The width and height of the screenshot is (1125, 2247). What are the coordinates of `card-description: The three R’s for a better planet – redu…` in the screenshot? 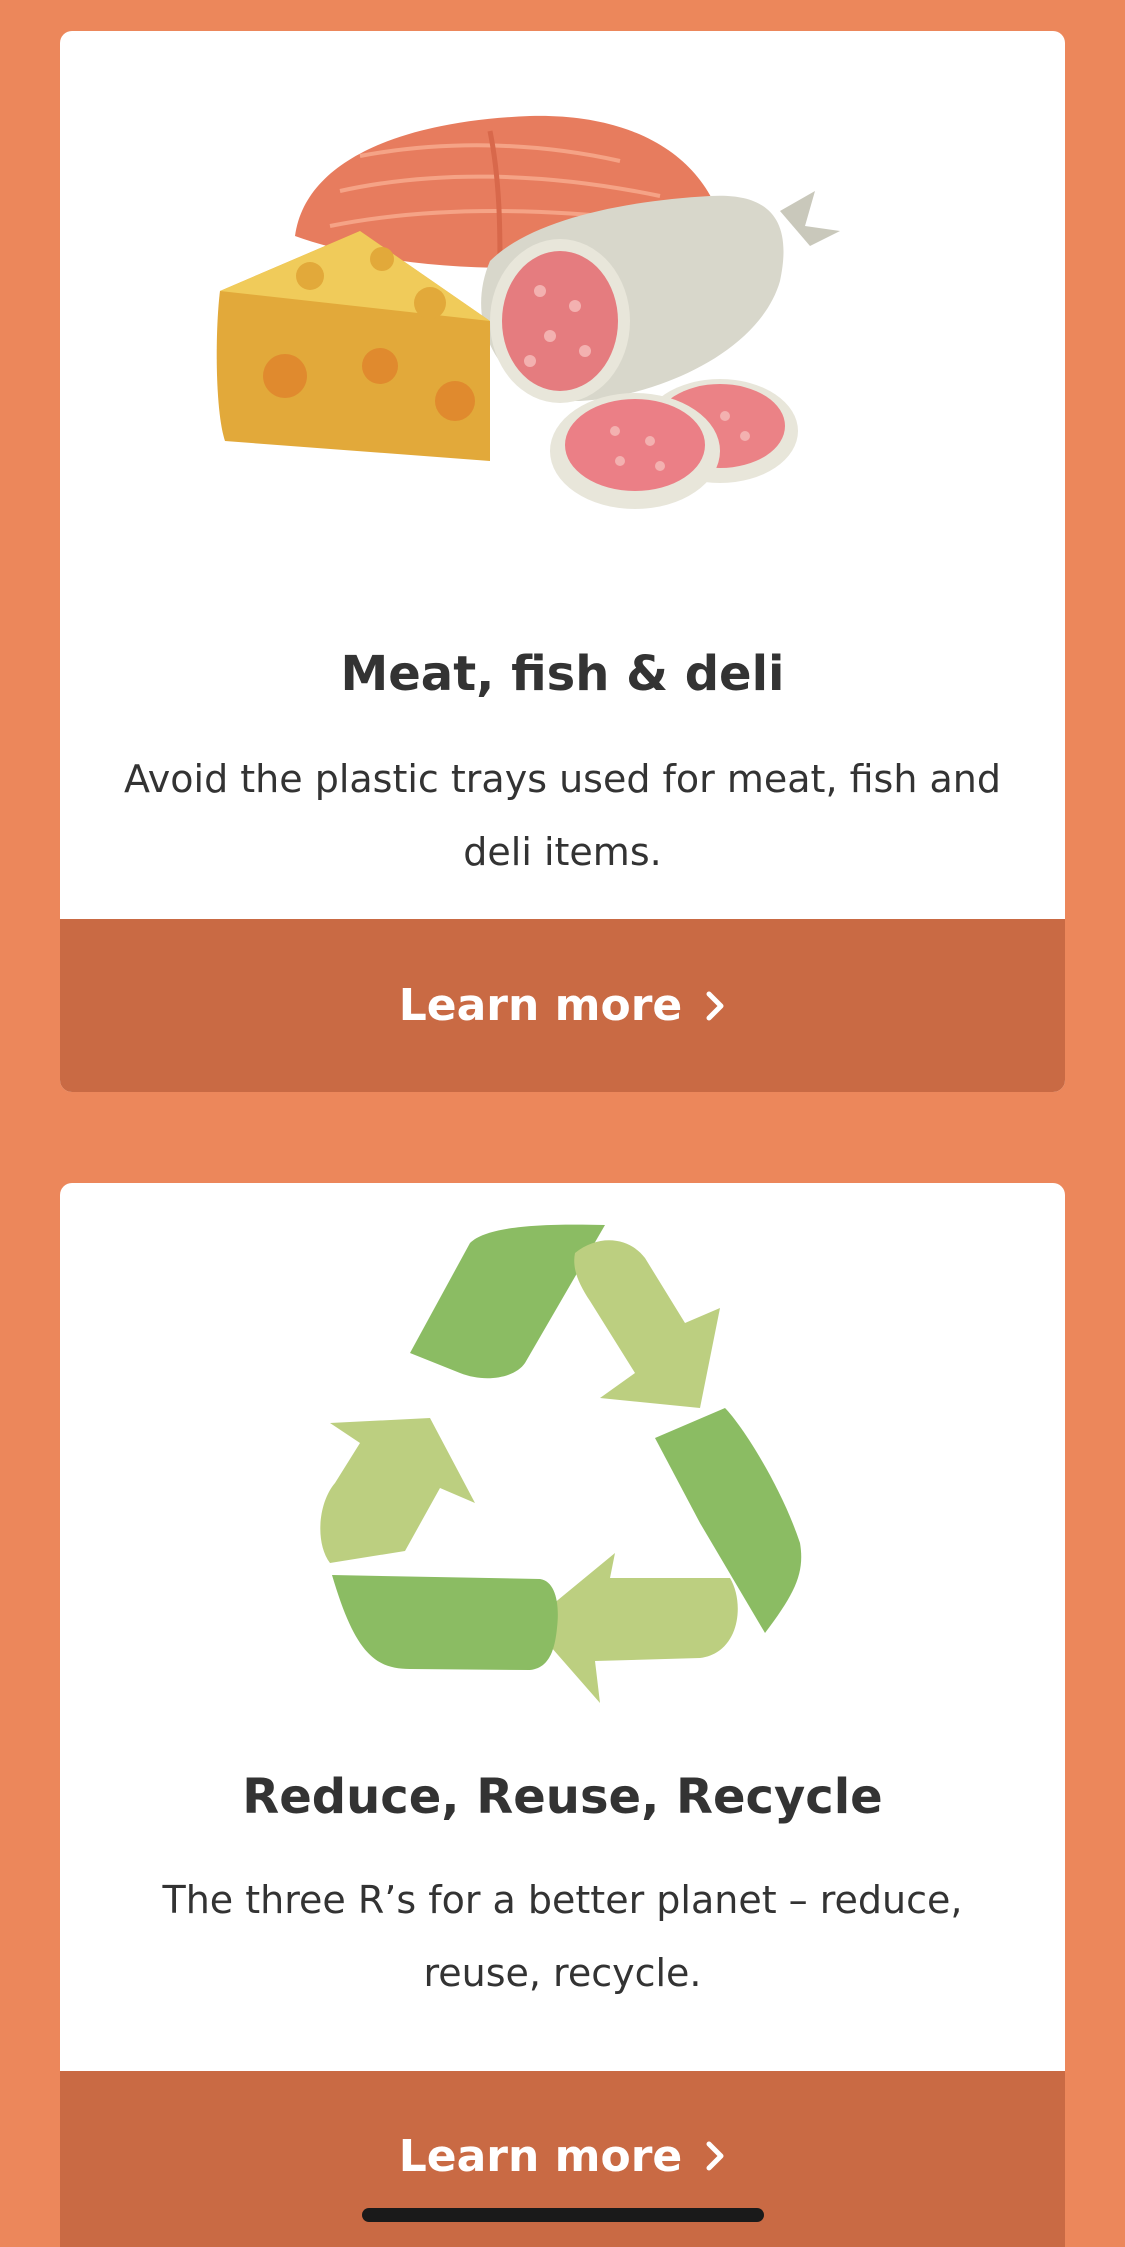 It's located at (562, 1936).